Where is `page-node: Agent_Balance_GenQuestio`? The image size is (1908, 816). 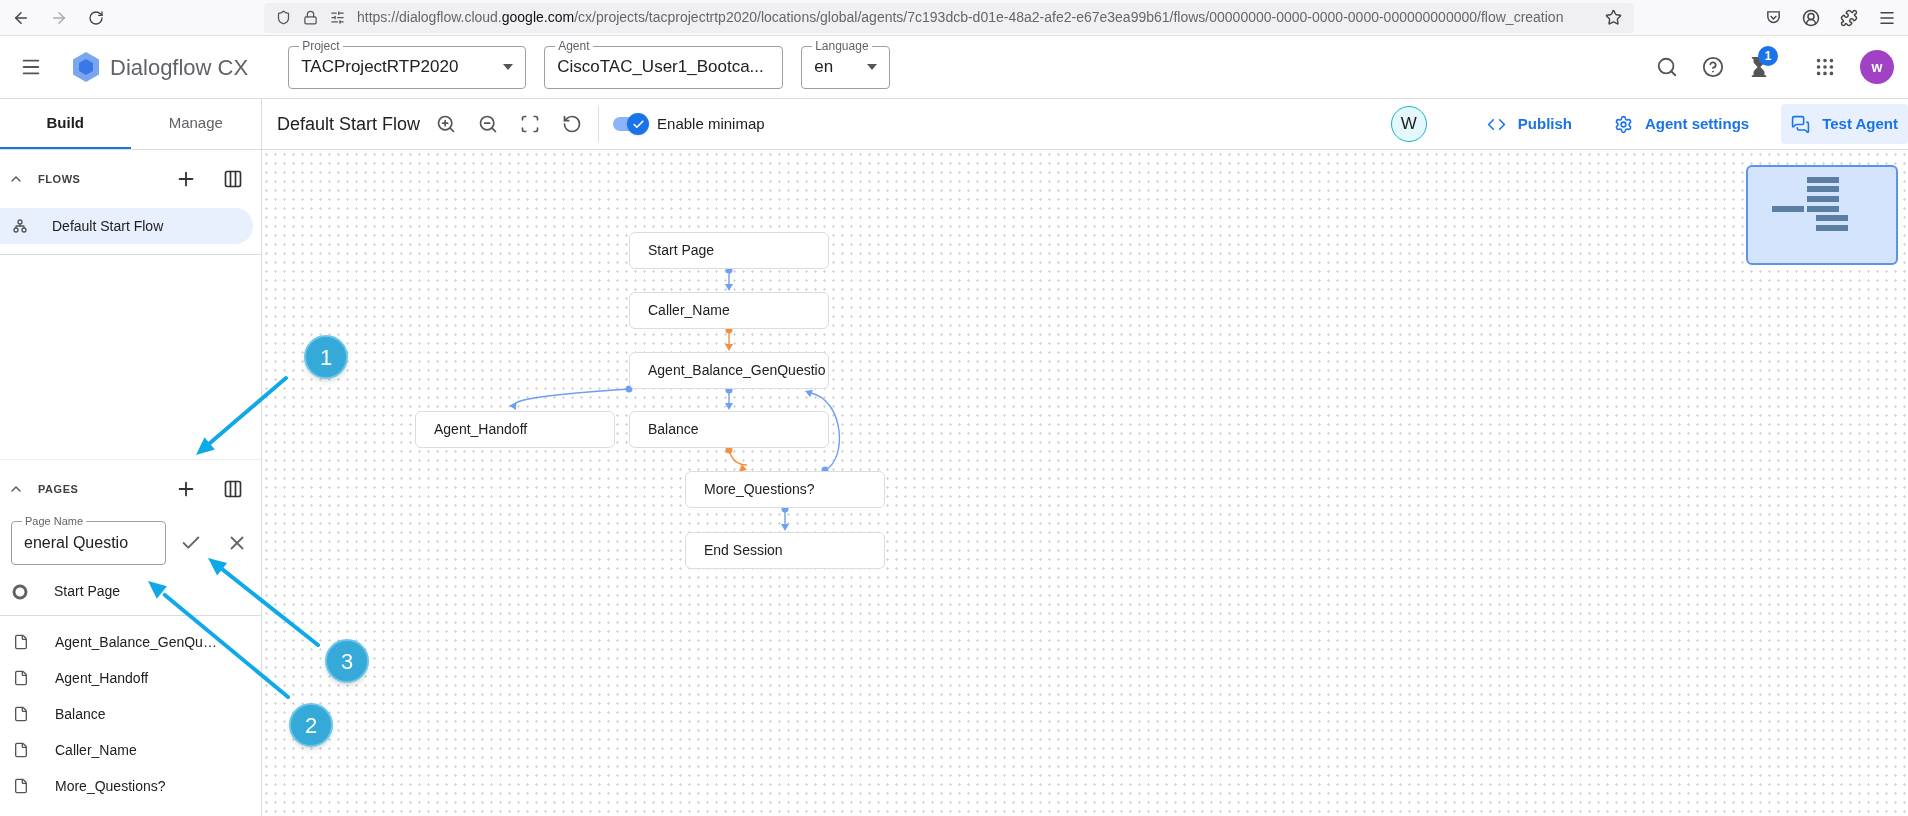 page-node: Agent_Balance_GenQuestio is located at coordinates (729, 370).